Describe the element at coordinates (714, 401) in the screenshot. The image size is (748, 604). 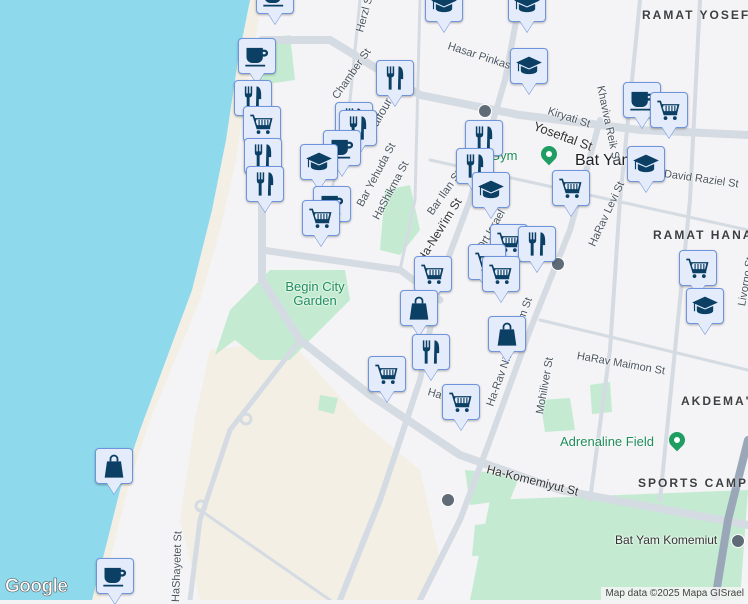
I see `area-label: AKDEMA'I` at that location.